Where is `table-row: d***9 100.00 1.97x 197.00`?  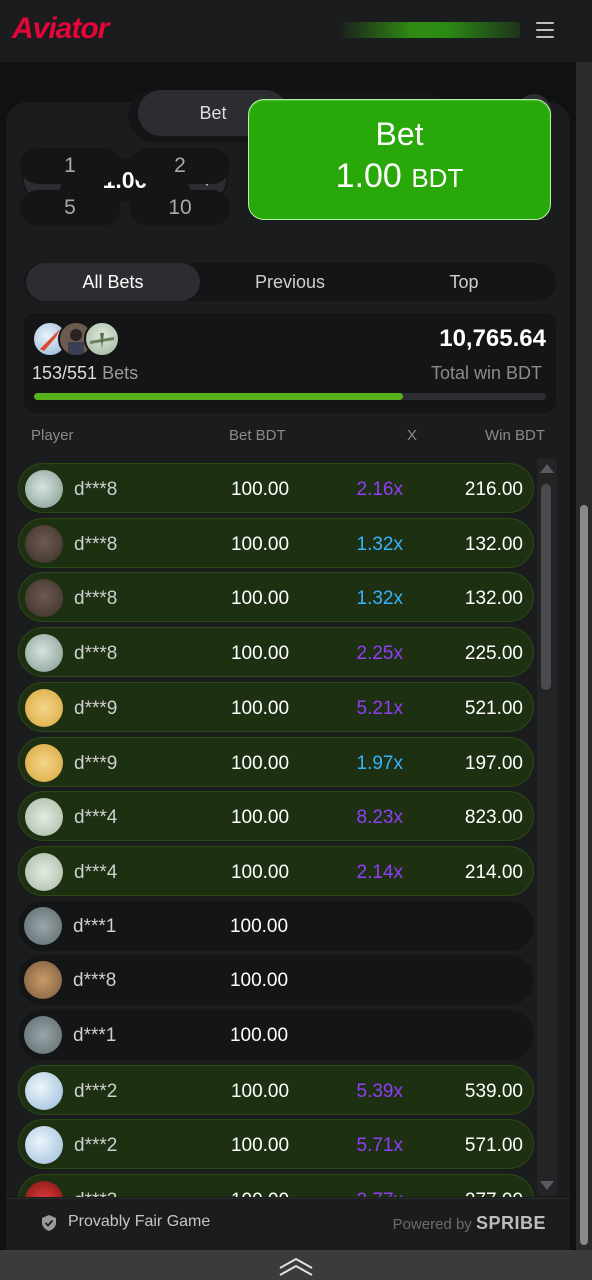 table-row: d***9 100.00 1.97x 197.00 is located at coordinates (276, 761).